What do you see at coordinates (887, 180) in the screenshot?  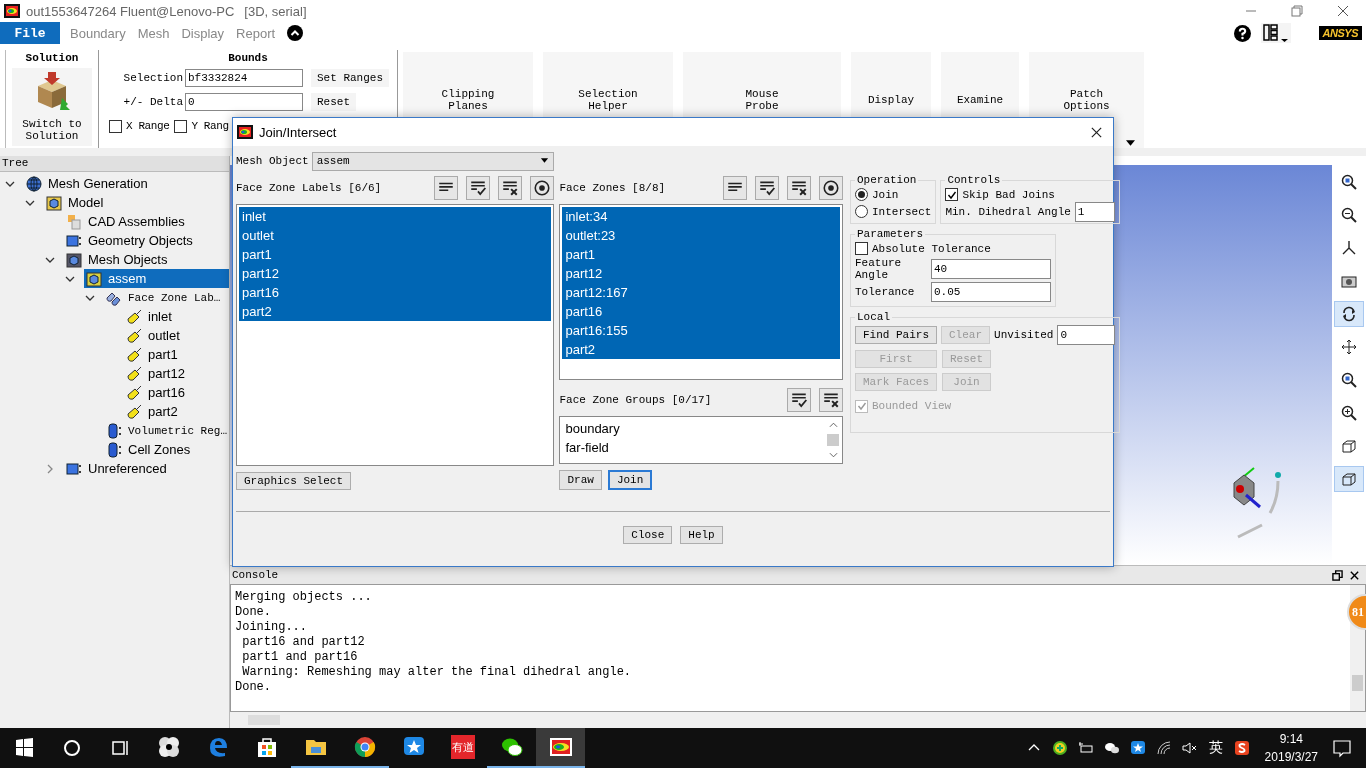 I see `group-title: Operation` at bounding box center [887, 180].